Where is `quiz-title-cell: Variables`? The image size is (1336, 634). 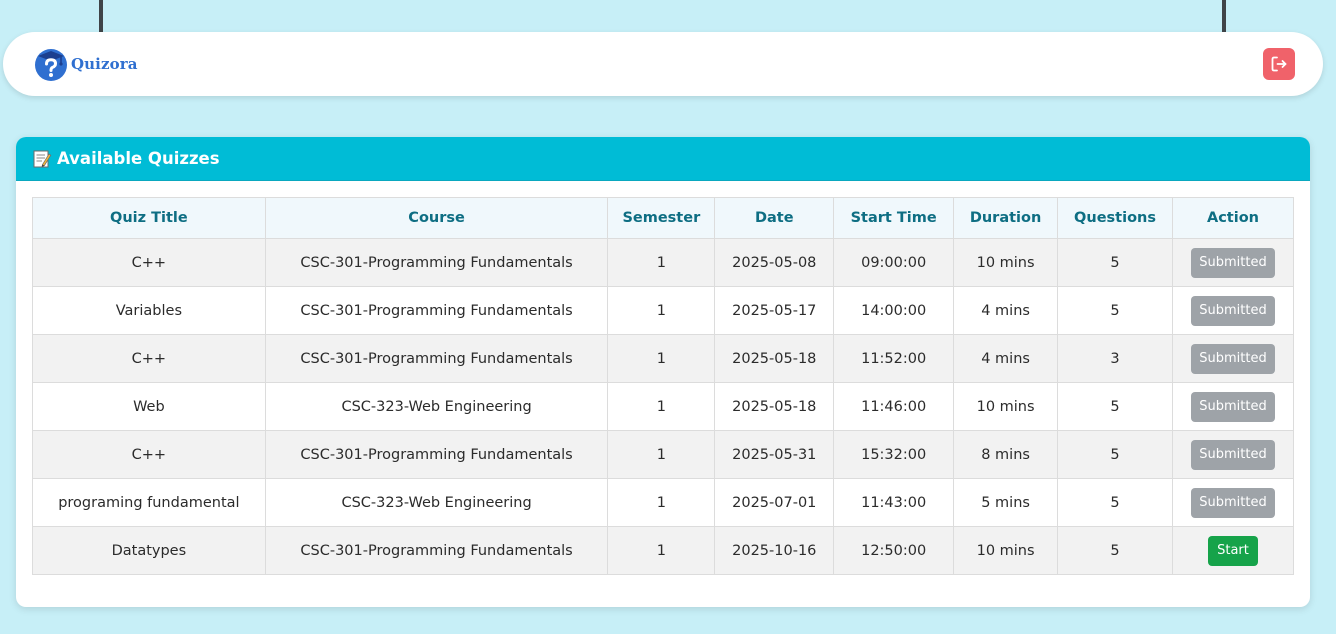
quiz-title-cell: Variables is located at coordinates (149, 310).